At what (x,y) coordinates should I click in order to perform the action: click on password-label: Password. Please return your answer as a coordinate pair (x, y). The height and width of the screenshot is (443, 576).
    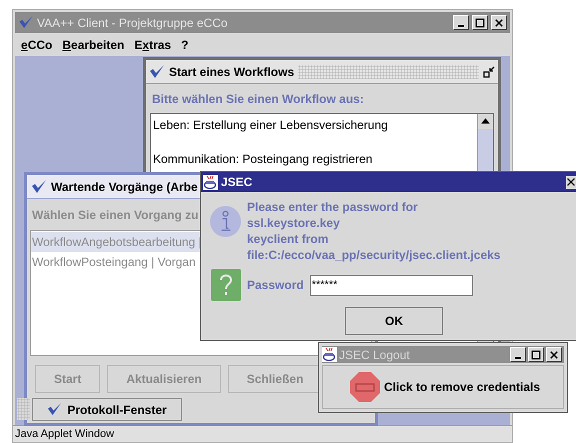
    Looking at the image, I should click on (275, 285).